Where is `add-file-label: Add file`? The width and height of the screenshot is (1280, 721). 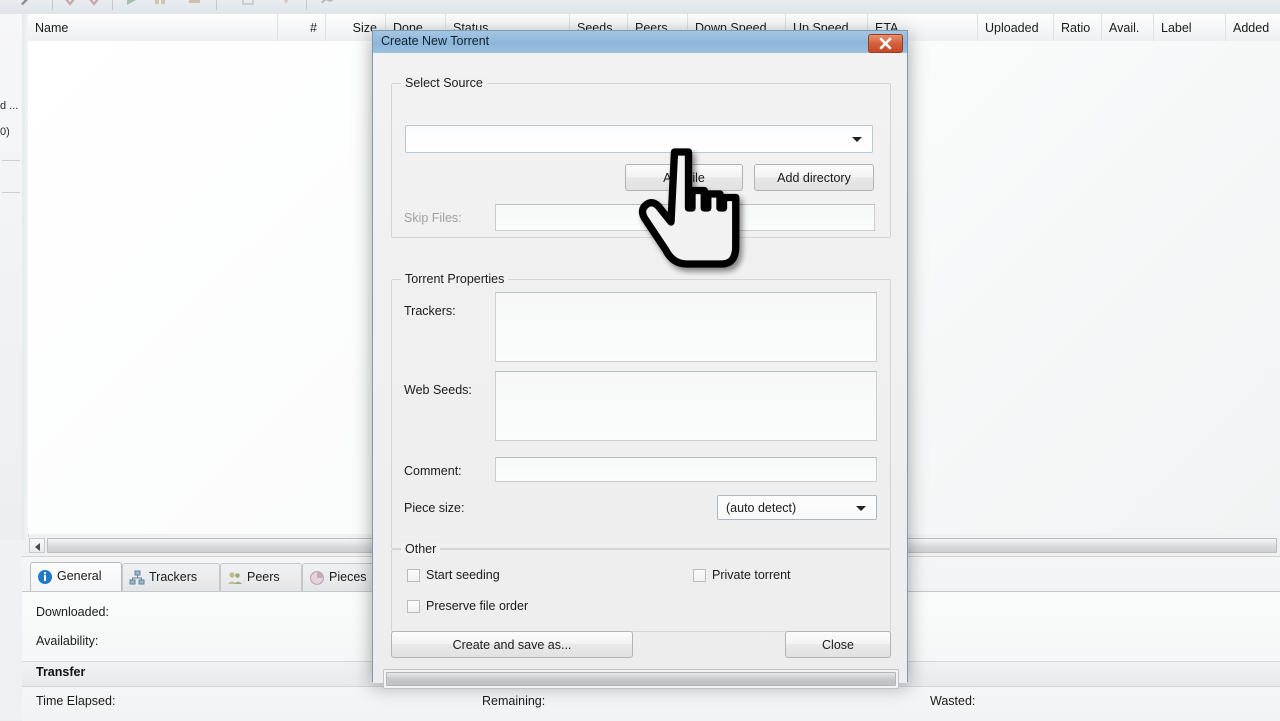 add-file-label: Add file is located at coordinates (684, 177).